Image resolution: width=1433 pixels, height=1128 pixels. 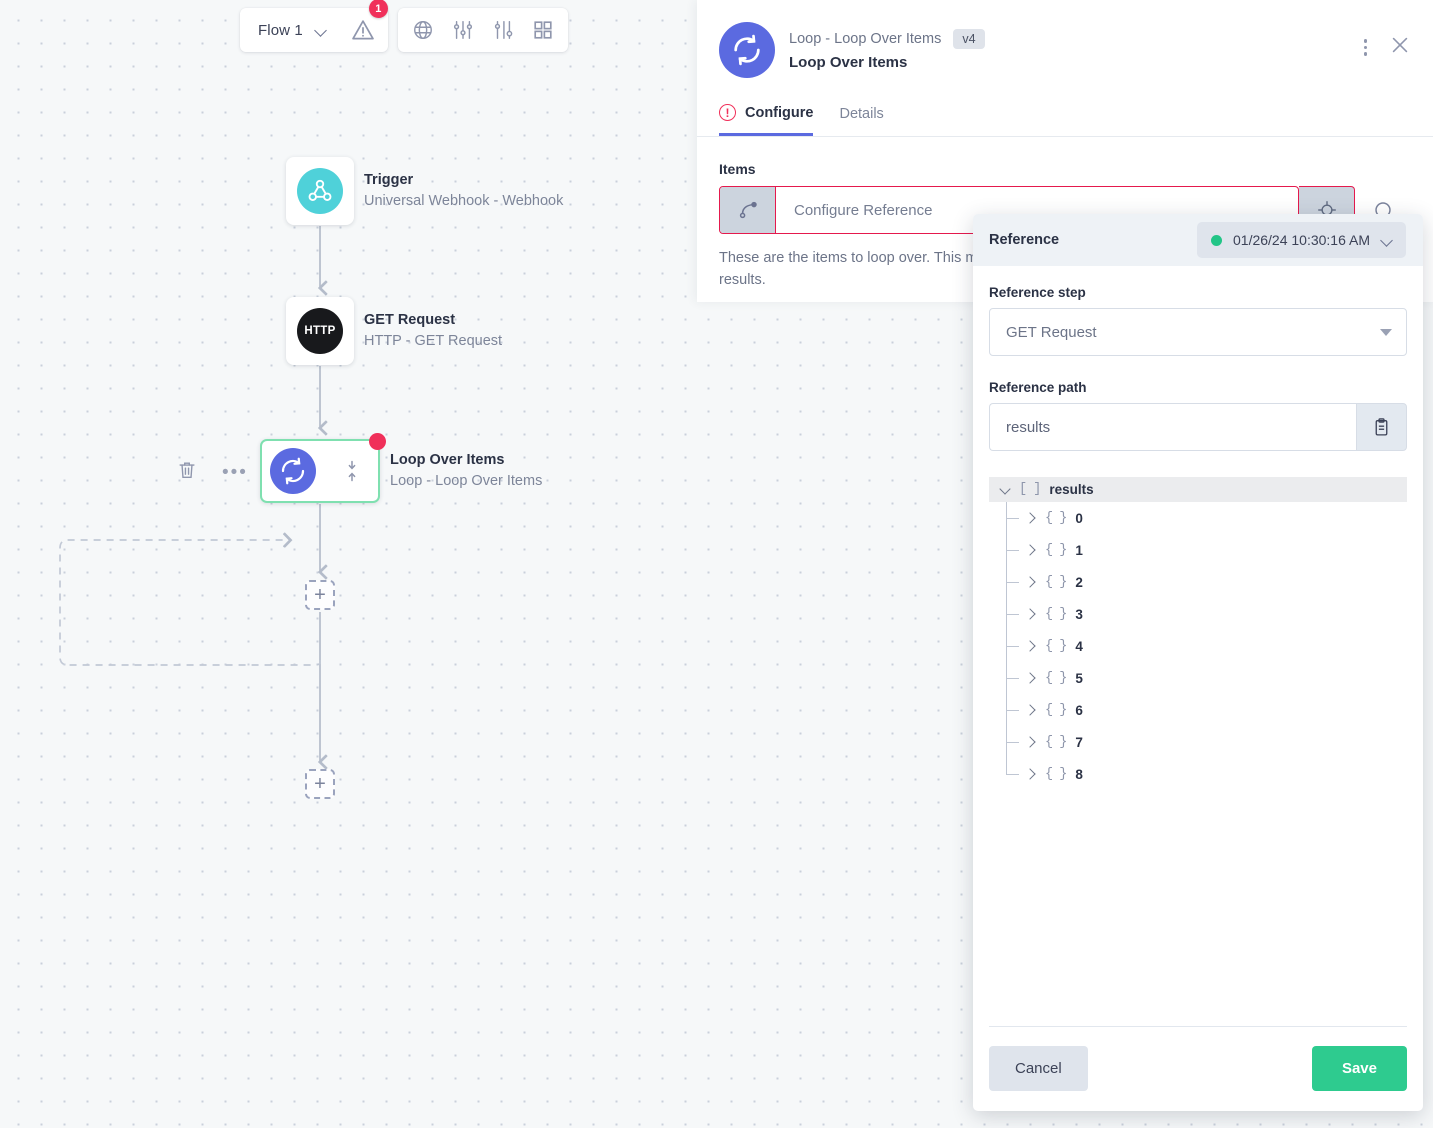 I want to click on tab-label: Details, so click(x=861, y=114).